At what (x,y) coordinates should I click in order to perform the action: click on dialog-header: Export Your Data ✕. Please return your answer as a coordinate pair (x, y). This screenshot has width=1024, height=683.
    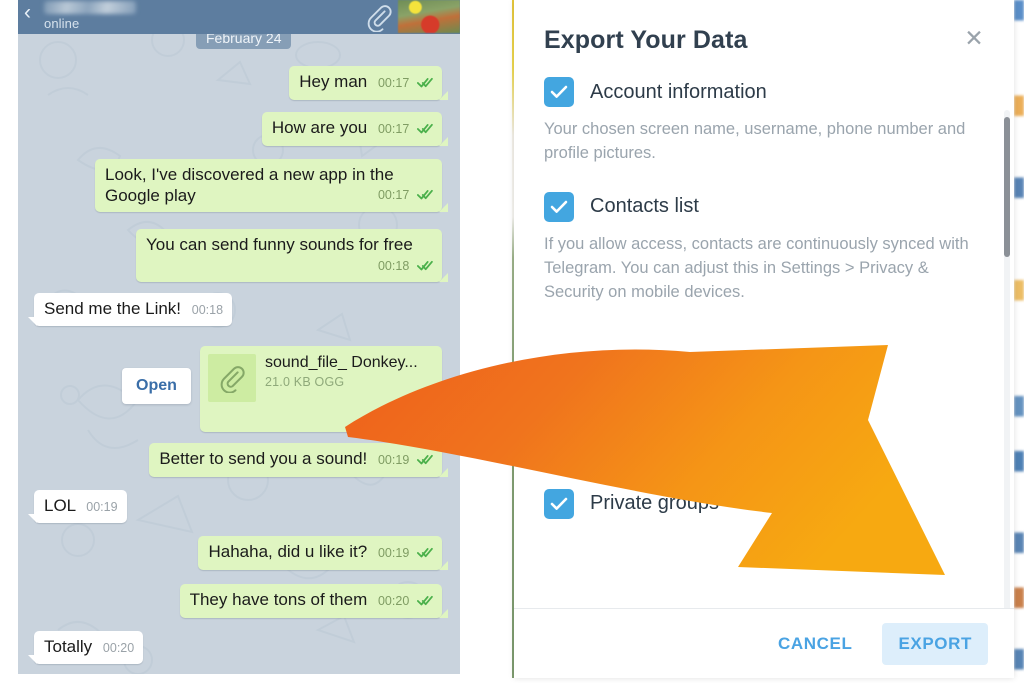
    Looking at the image, I should click on (764, 27).